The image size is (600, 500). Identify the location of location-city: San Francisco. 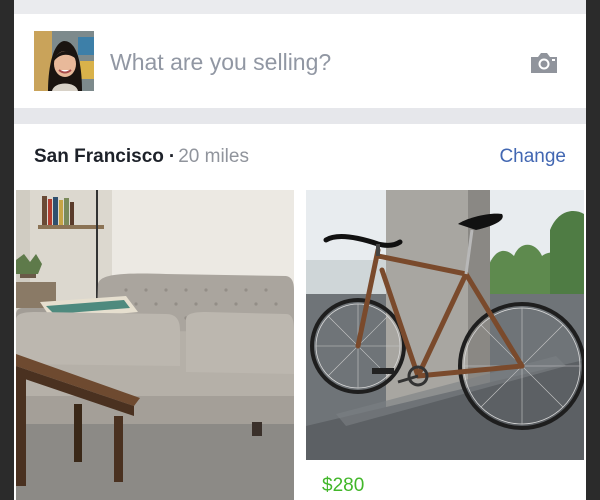
(99, 156).